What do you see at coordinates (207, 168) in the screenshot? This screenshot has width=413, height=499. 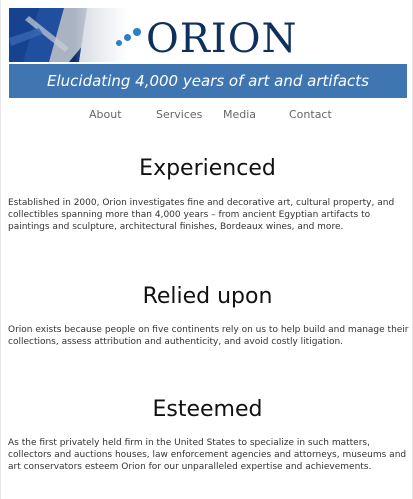 I see `section-heading-experienced: Experienced` at bounding box center [207, 168].